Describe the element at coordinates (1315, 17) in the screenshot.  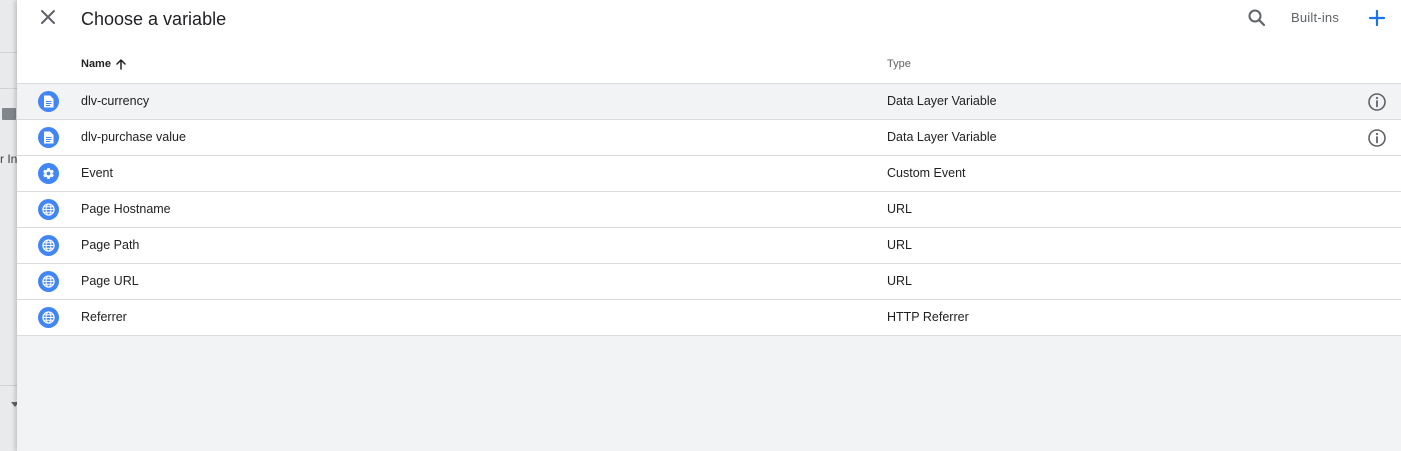
I see `built-ins-button: Built-ins` at that location.